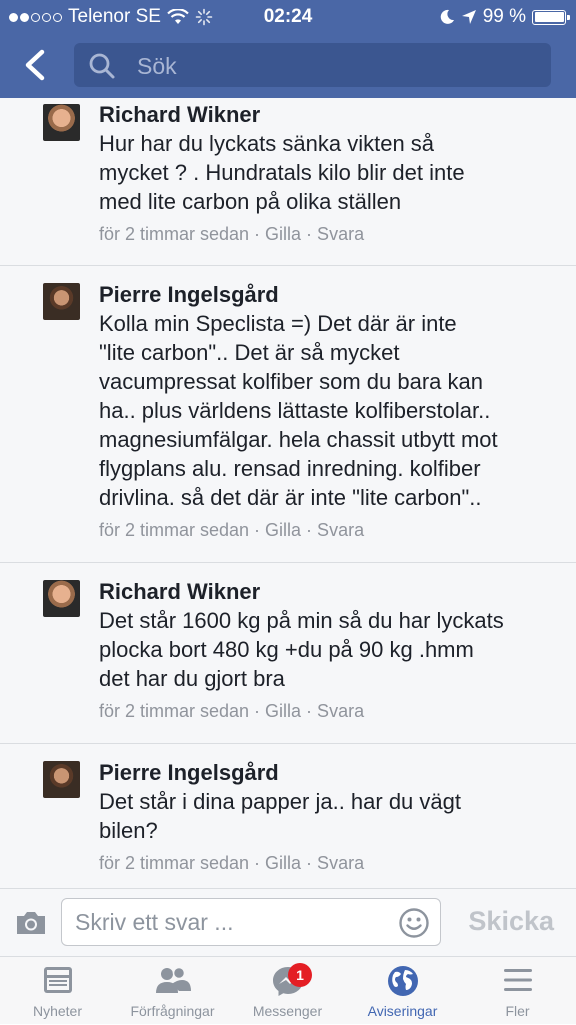  I want to click on friend-requests-icon, so click(173, 979).